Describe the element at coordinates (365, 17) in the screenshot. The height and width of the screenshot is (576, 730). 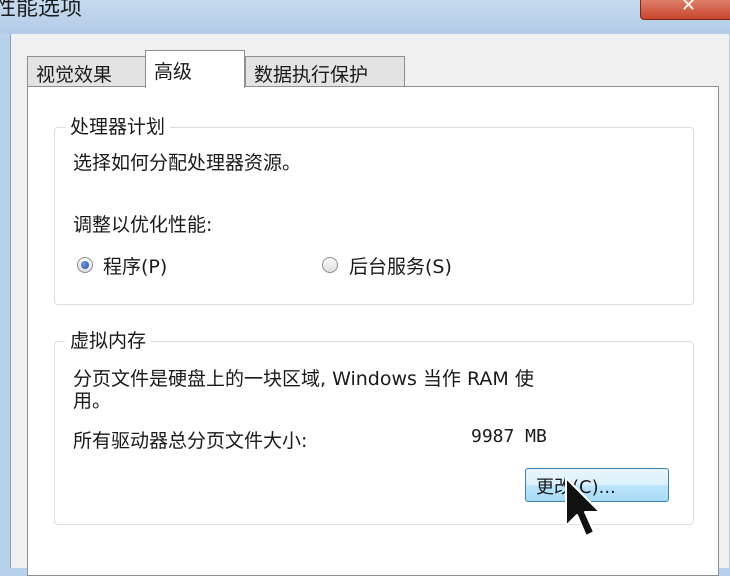
I see `title-bar: 性能选项 ✕` at that location.